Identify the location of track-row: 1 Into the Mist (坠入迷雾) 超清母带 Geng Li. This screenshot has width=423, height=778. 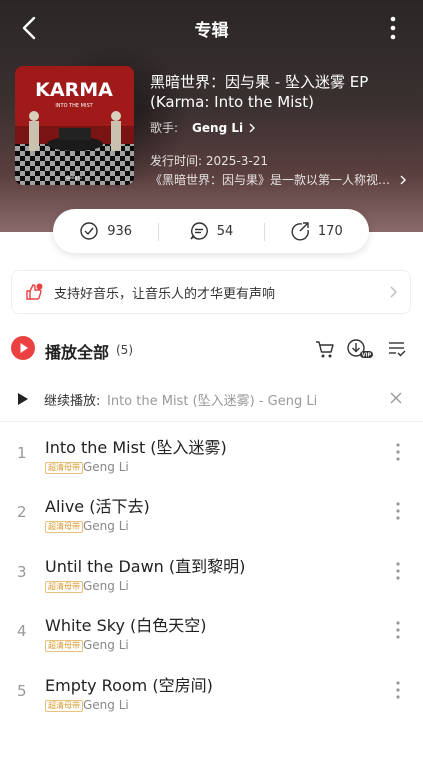
(211, 452).